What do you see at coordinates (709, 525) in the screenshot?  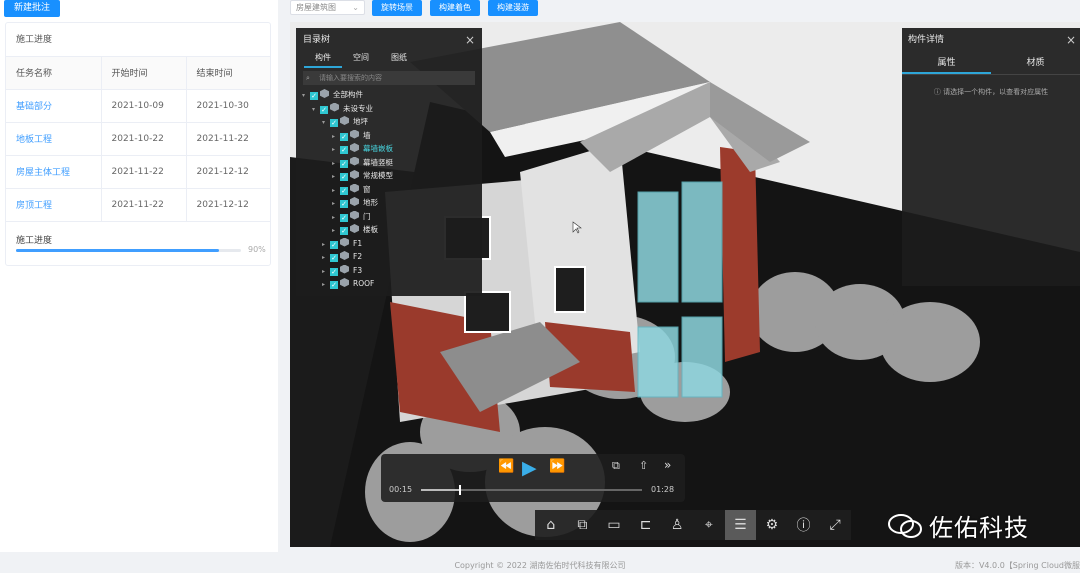 I see `locate-icon: ⌖` at bounding box center [709, 525].